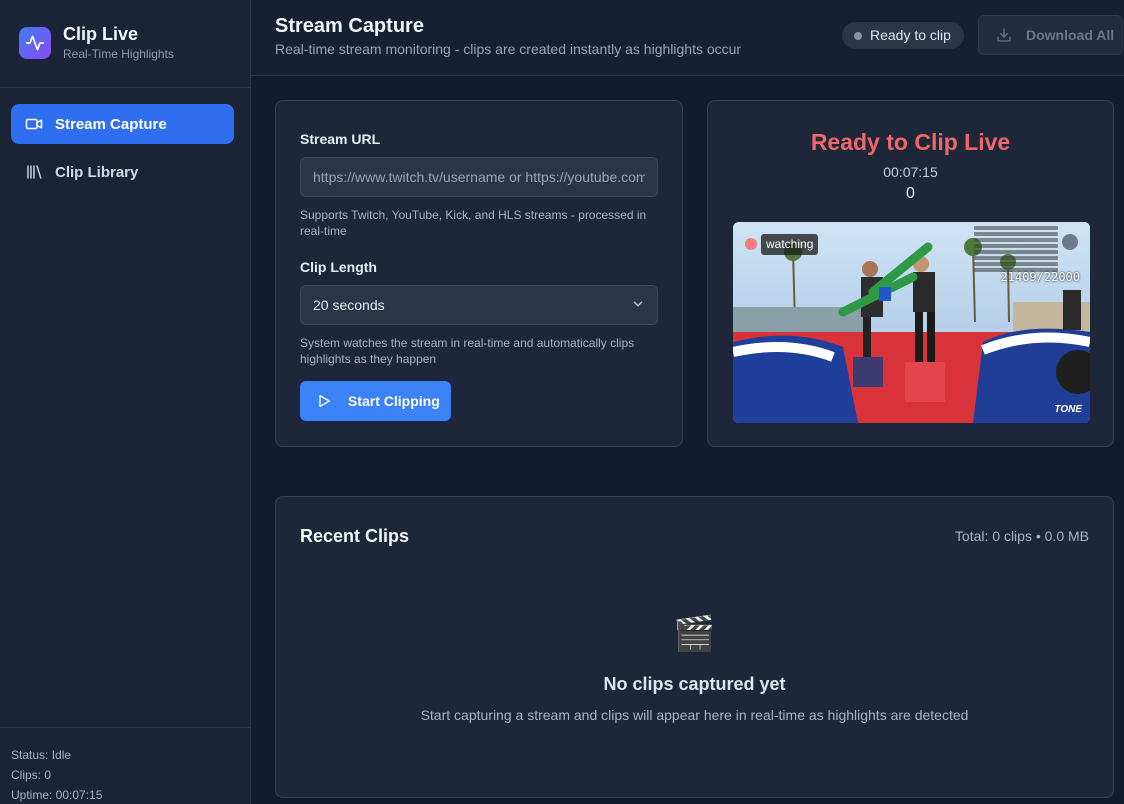  What do you see at coordinates (1016, 248) in the screenshot?
I see `chat-overlay` at bounding box center [1016, 248].